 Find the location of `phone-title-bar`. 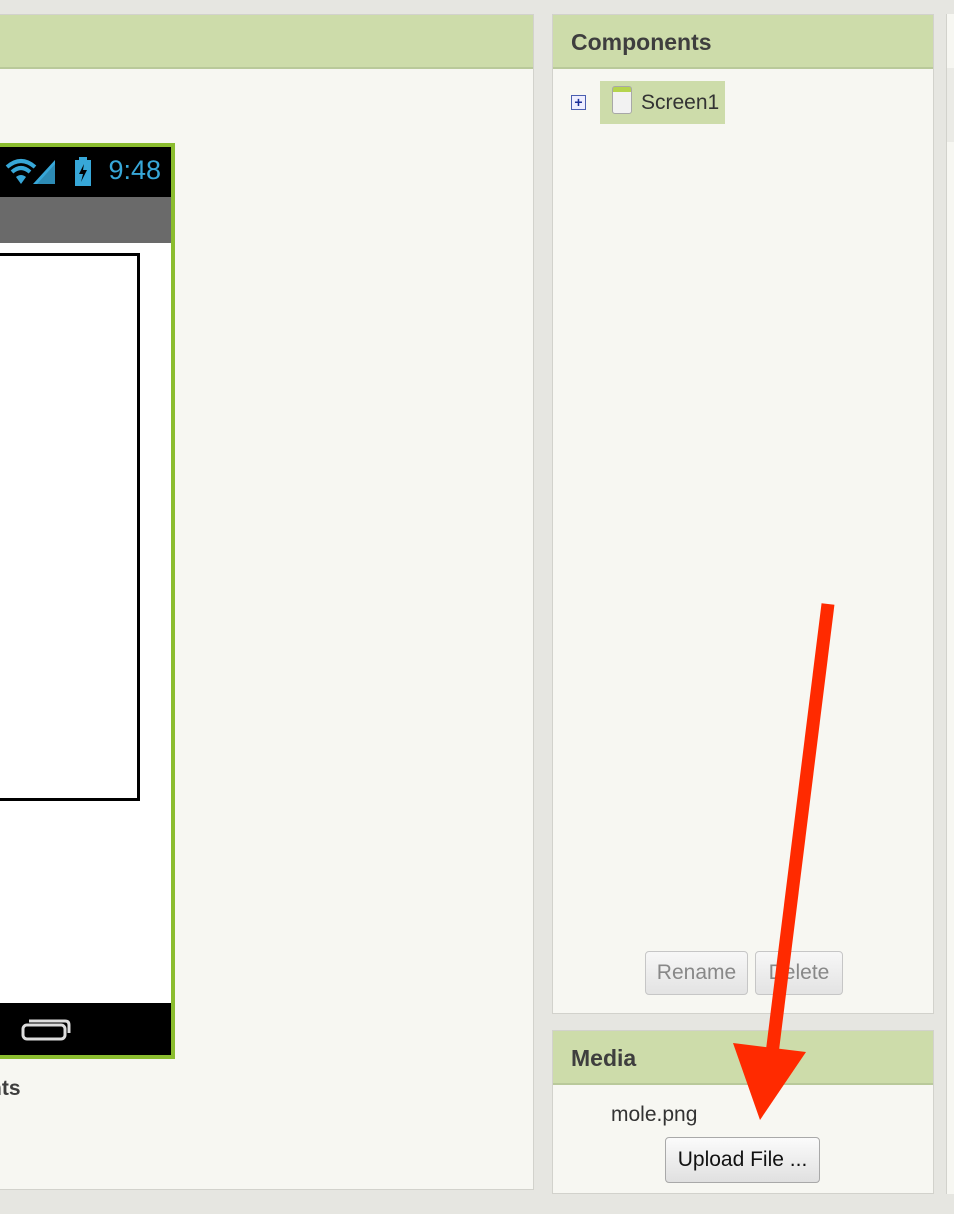

phone-title-bar is located at coordinates (85, 220).